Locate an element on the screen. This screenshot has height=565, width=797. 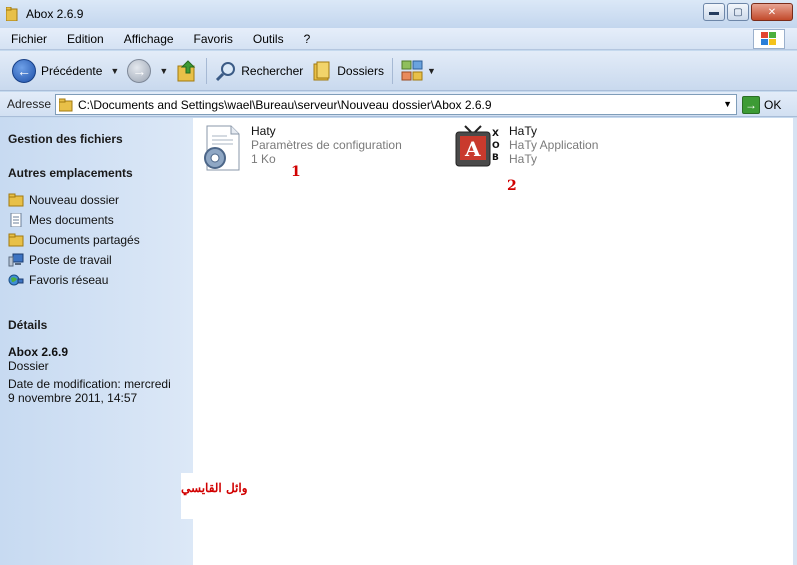
details-modified-line2: 9 novembre 2011, 14:57 is located at coordinates (73, 398).